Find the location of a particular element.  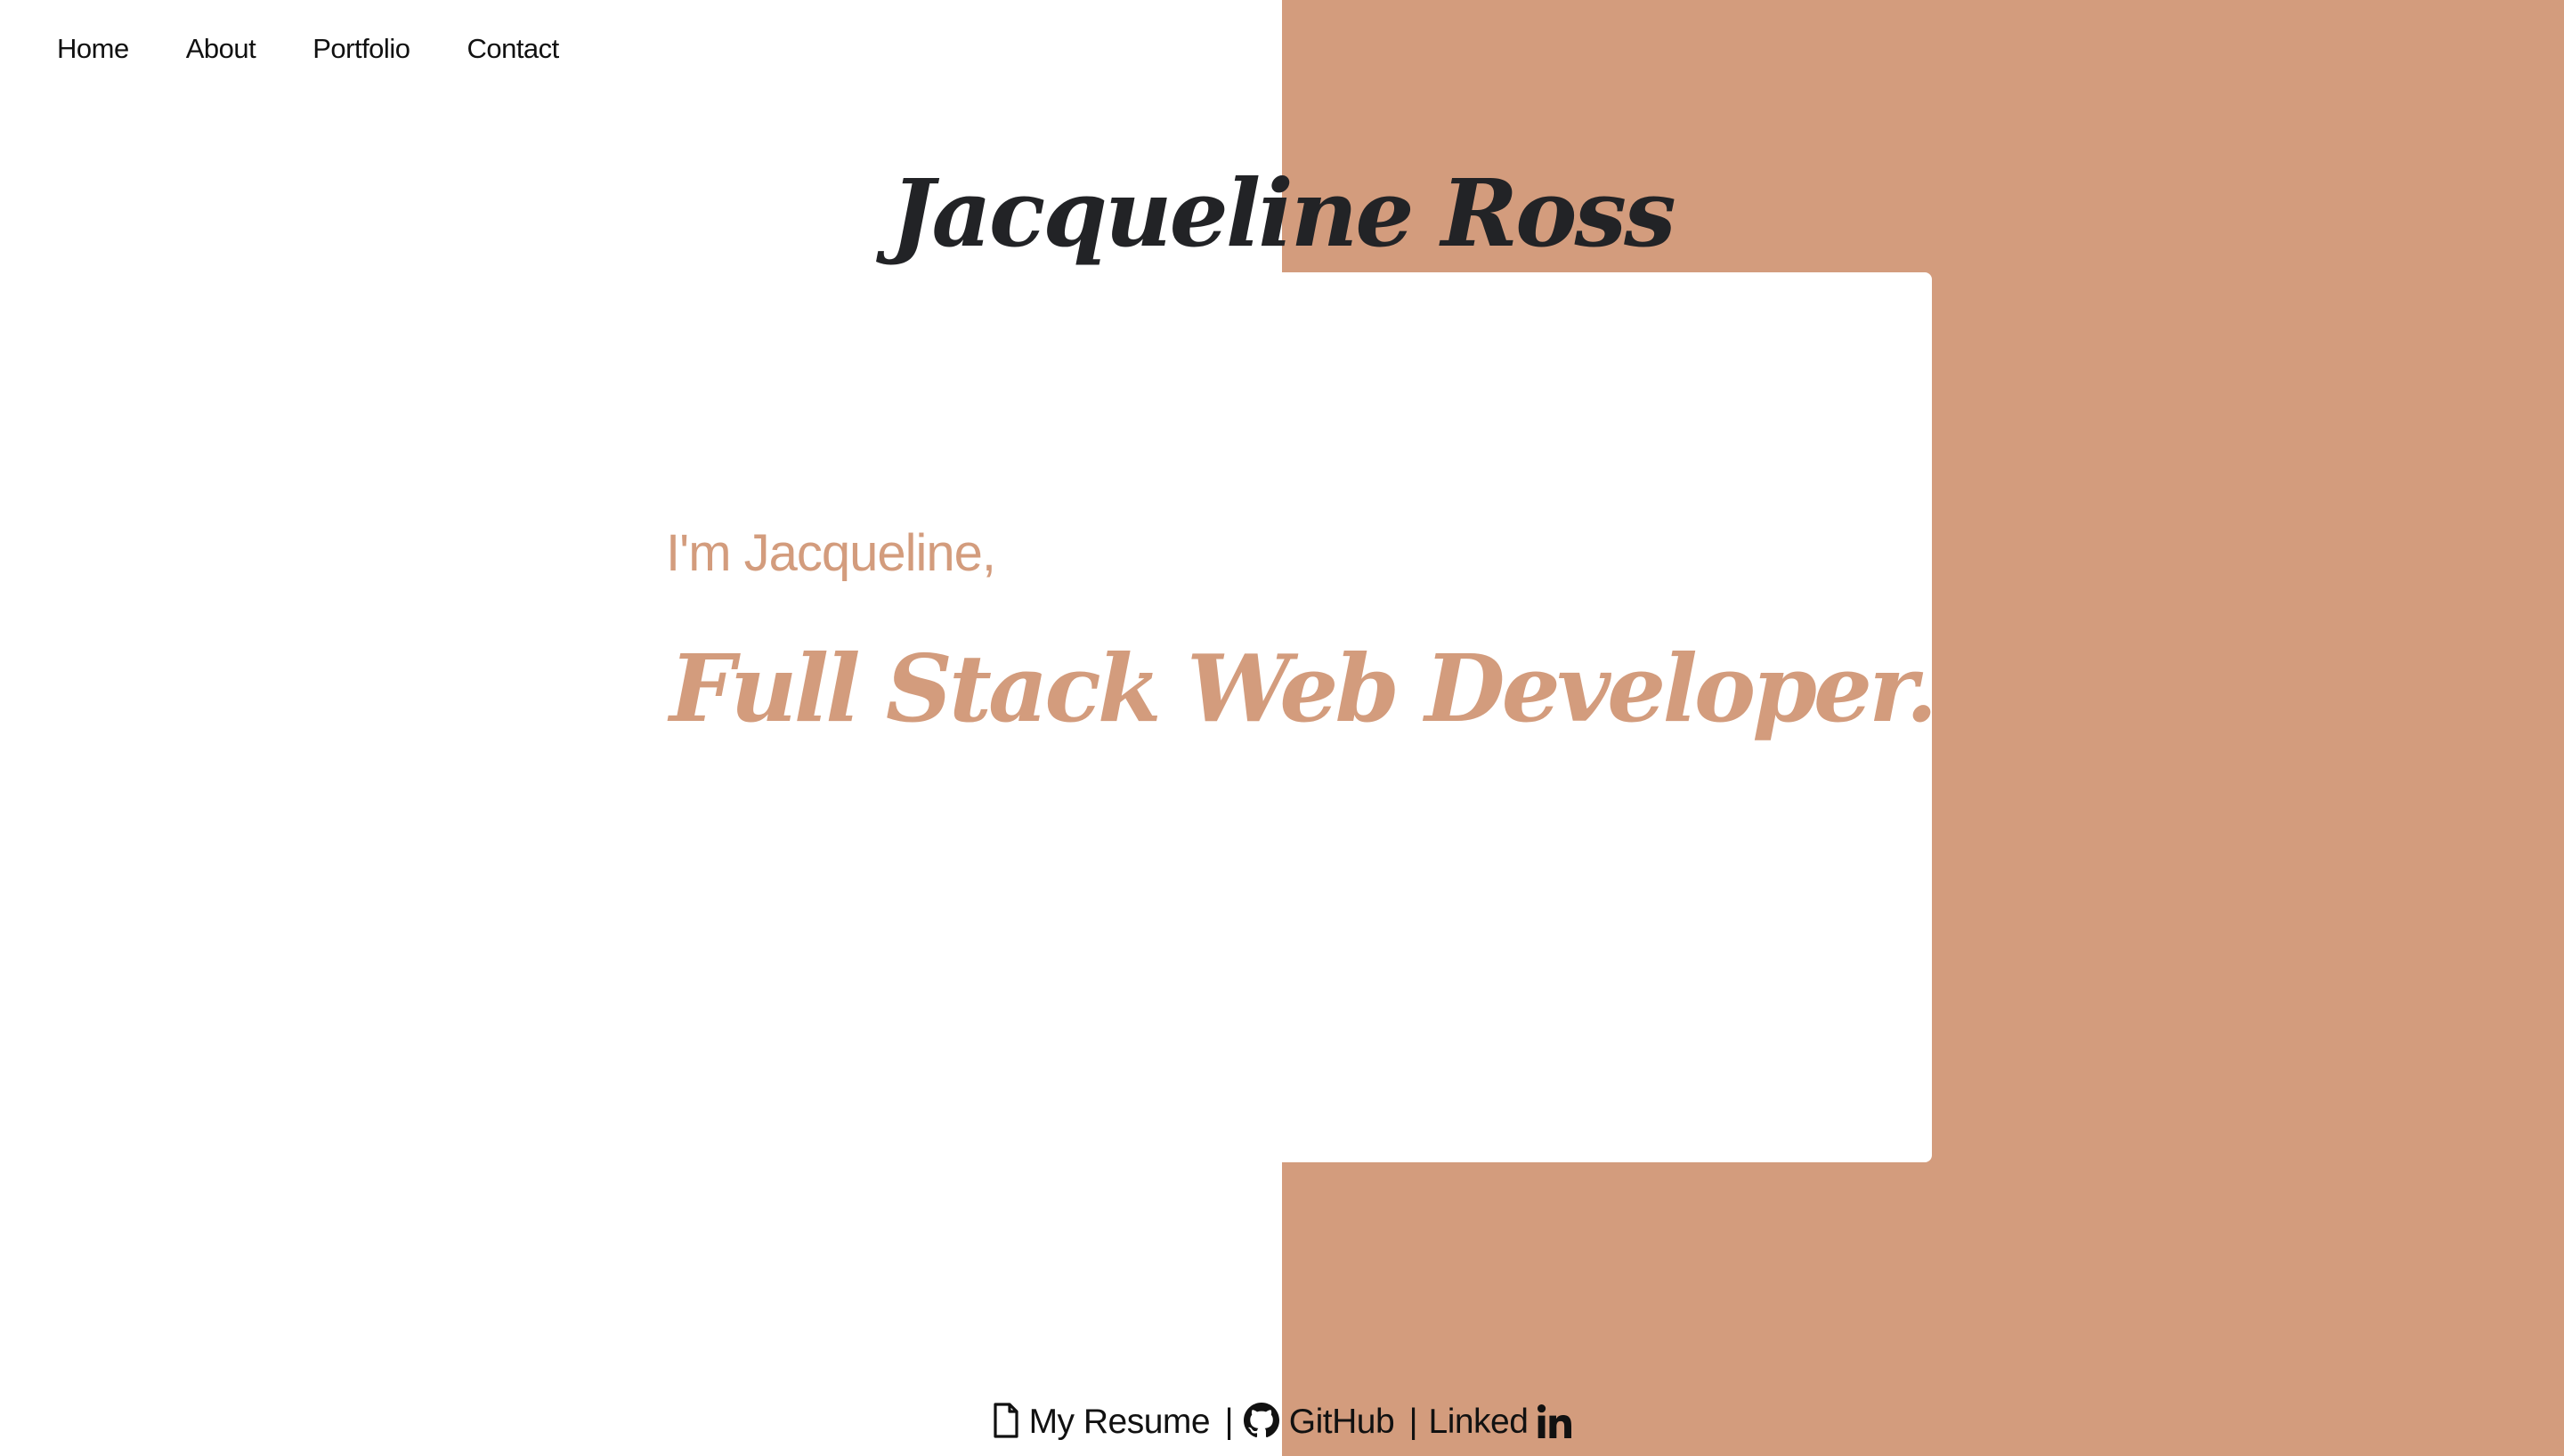

linkedin-label: Linked is located at coordinates (1478, 1422).